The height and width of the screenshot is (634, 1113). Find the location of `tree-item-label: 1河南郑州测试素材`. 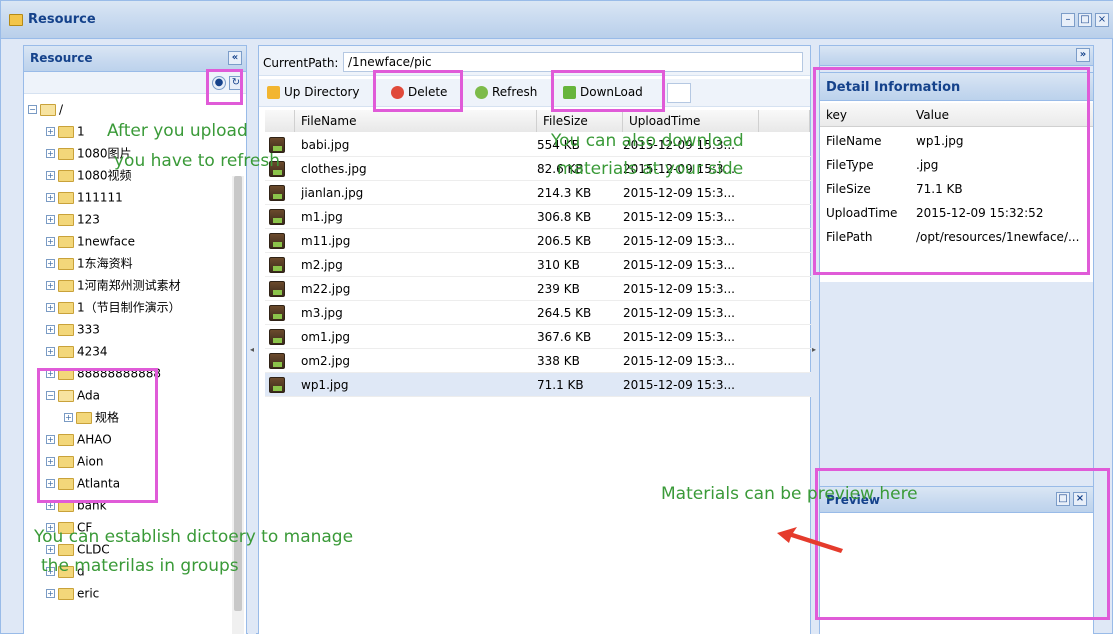

tree-item-label: 1河南郑州测试素材 is located at coordinates (129, 285).